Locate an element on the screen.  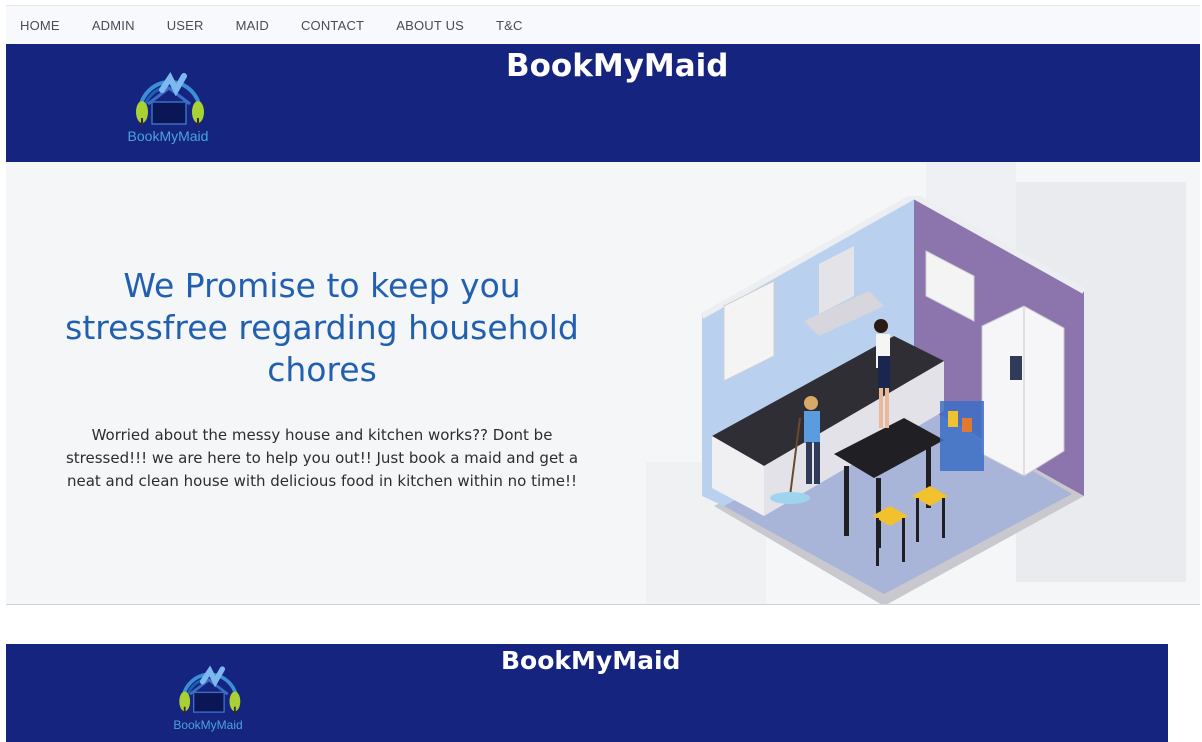
nav-link-home: HOME is located at coordinates (40, 25).